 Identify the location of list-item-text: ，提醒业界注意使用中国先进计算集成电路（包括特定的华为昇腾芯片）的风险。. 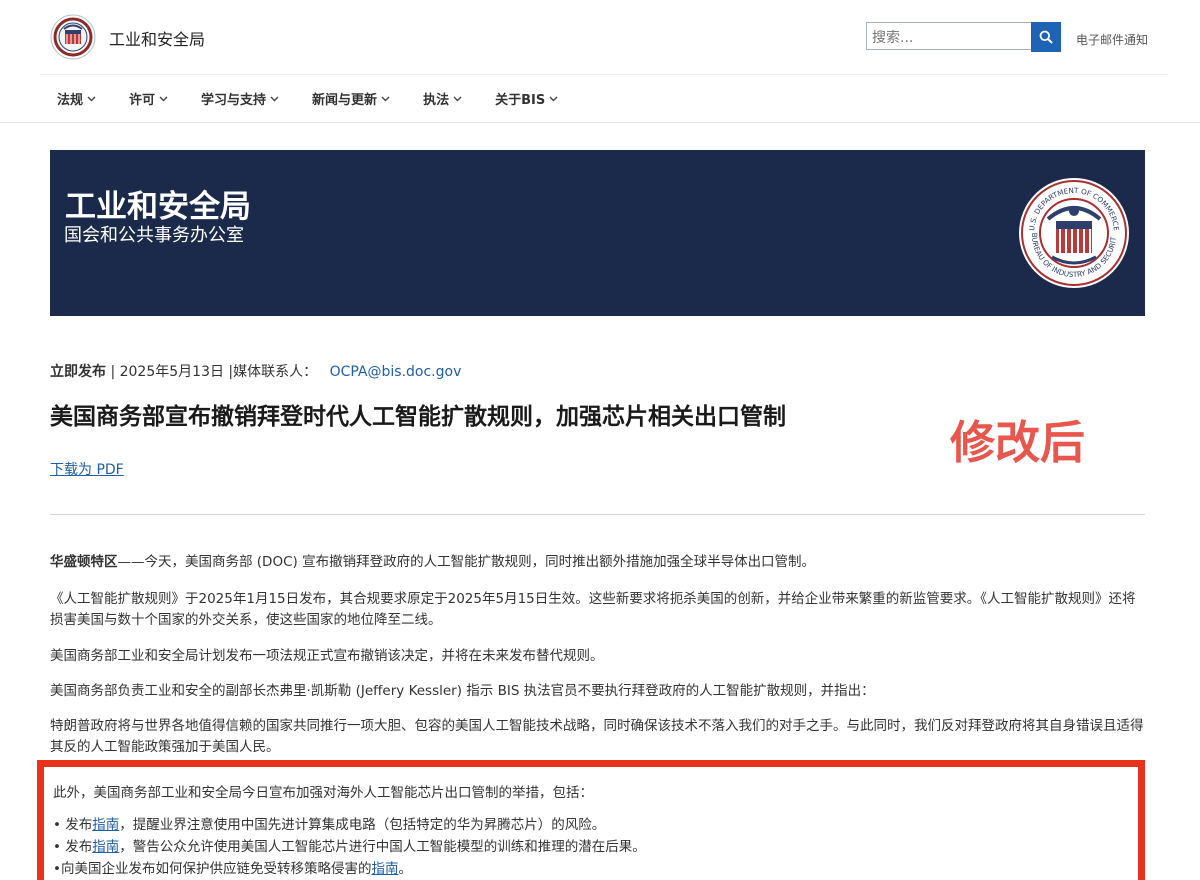
(362, 825).